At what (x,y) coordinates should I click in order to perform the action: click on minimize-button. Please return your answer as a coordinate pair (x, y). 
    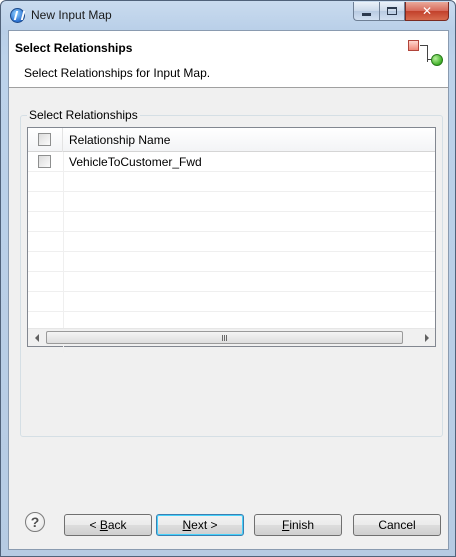
    Looking at the image, I should click on (366, 11).